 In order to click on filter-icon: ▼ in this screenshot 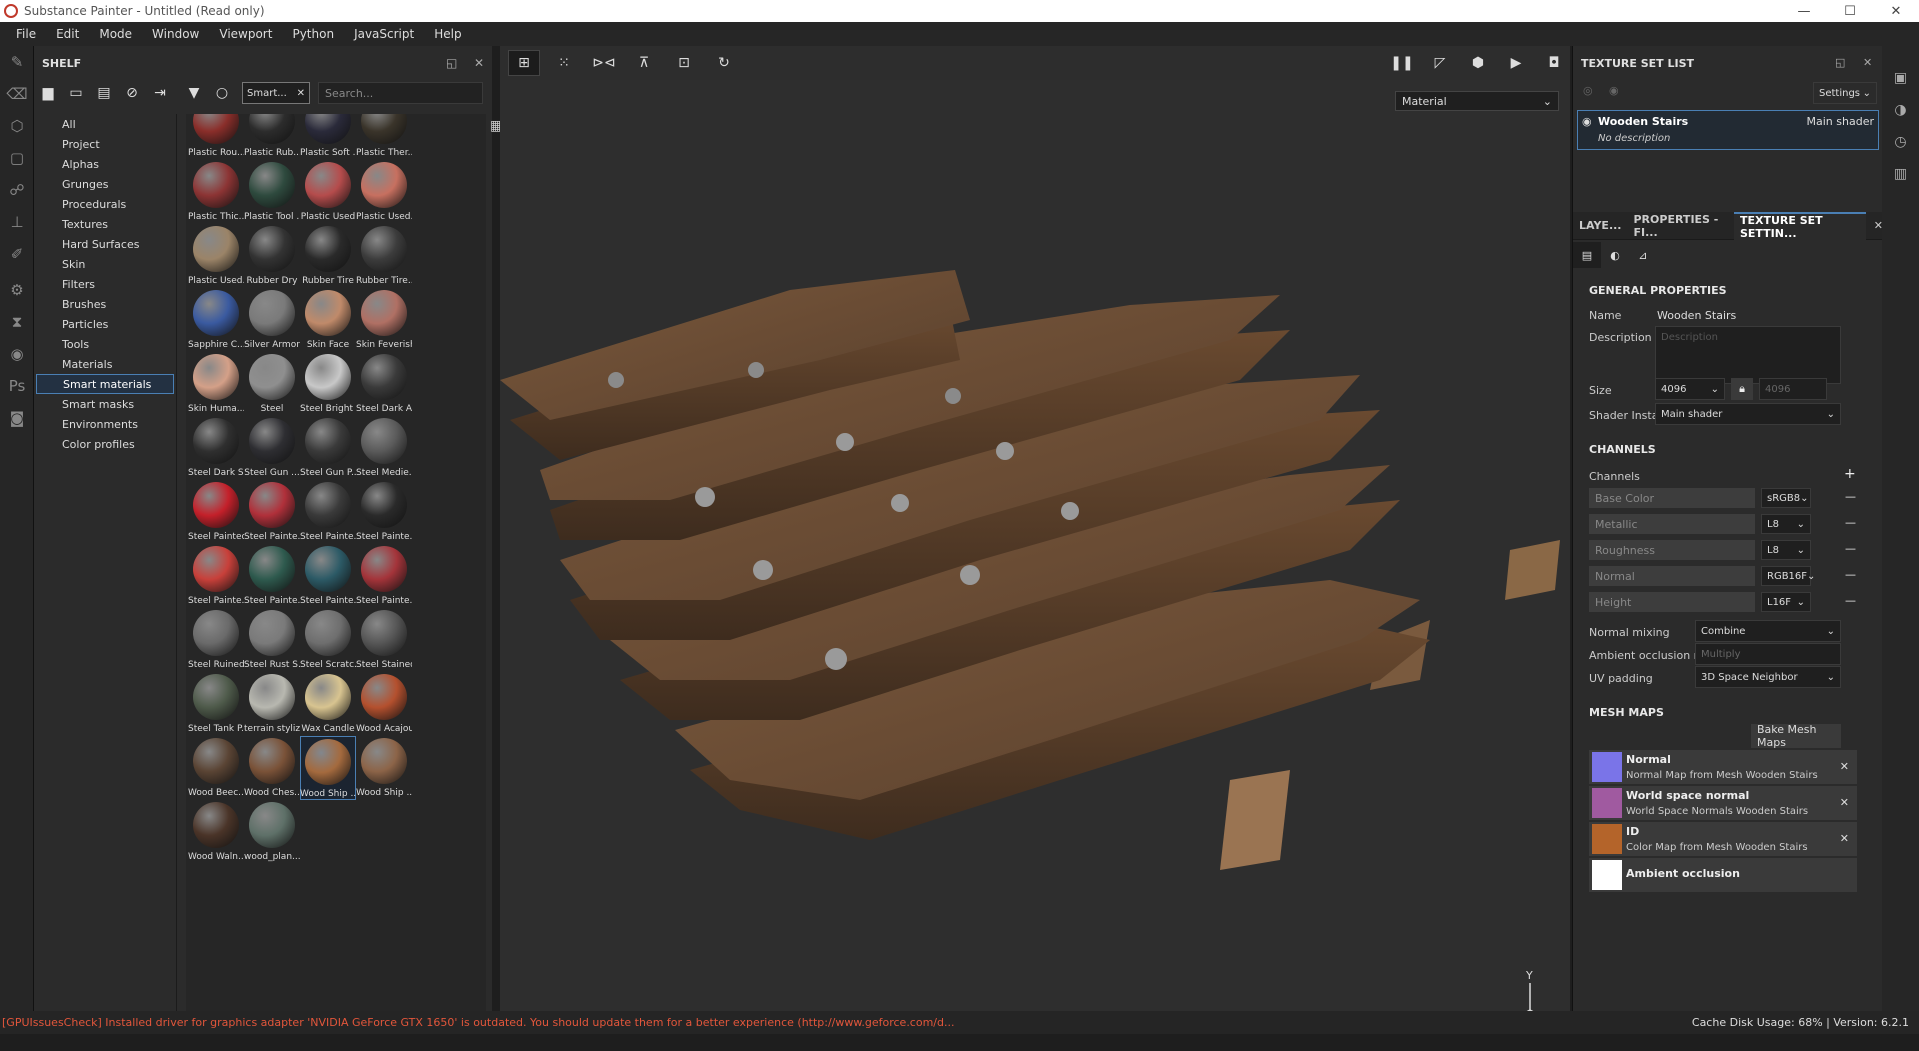, I will do `click(194, 93)`.